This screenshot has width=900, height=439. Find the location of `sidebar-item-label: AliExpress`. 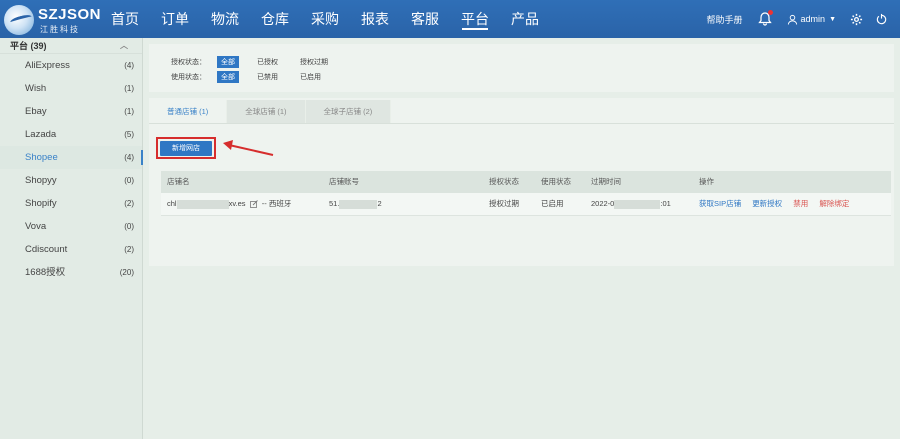

sidebar-item-label: AliExpress is located at coordinates (47, 65).